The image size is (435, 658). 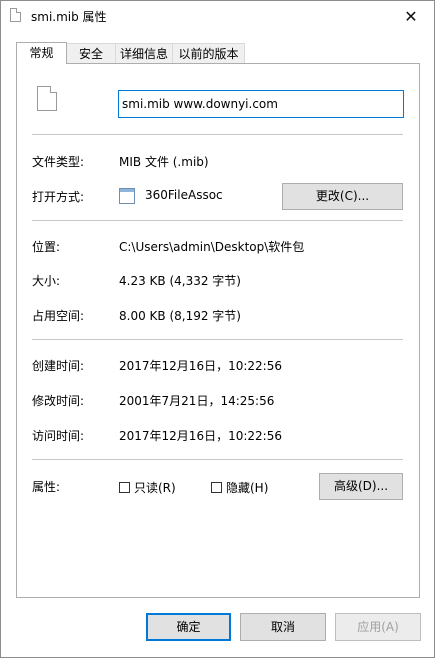 What do you see at coordinates (155, 487) in the screenshot?
I see `readonly-label: 只读(R)` at bounding box center [155, 487].